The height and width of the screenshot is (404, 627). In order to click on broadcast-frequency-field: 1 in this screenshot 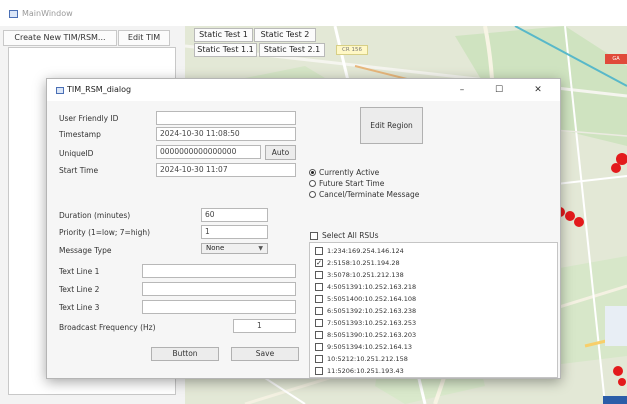, I will do `click(264, 326)`.